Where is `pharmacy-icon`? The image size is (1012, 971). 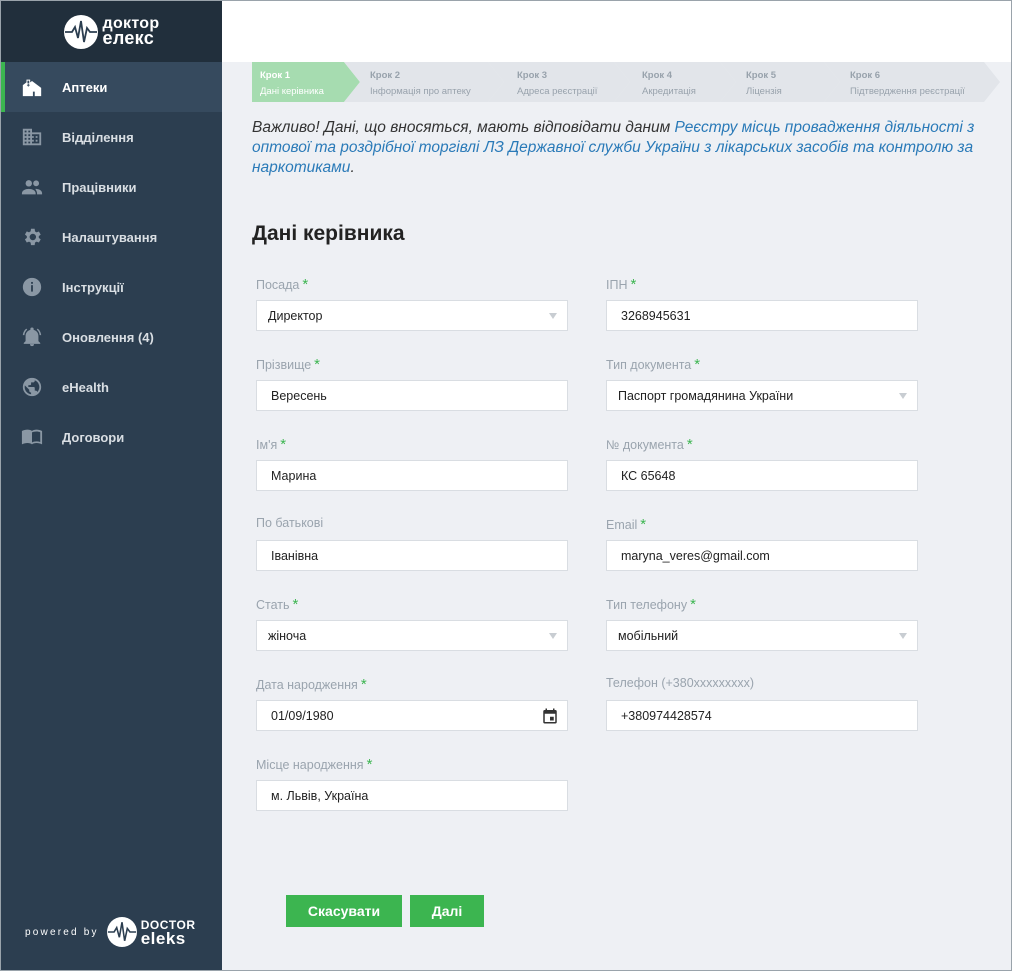 pharmacy-icon is located at coordinates (32, 87).